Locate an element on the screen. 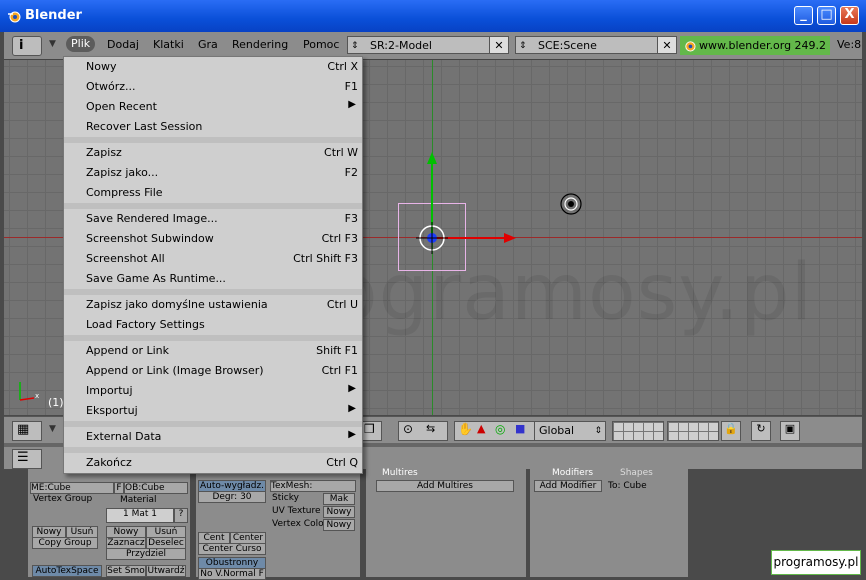  snap-icon: ⇆ is located at coordinates (431, 428).